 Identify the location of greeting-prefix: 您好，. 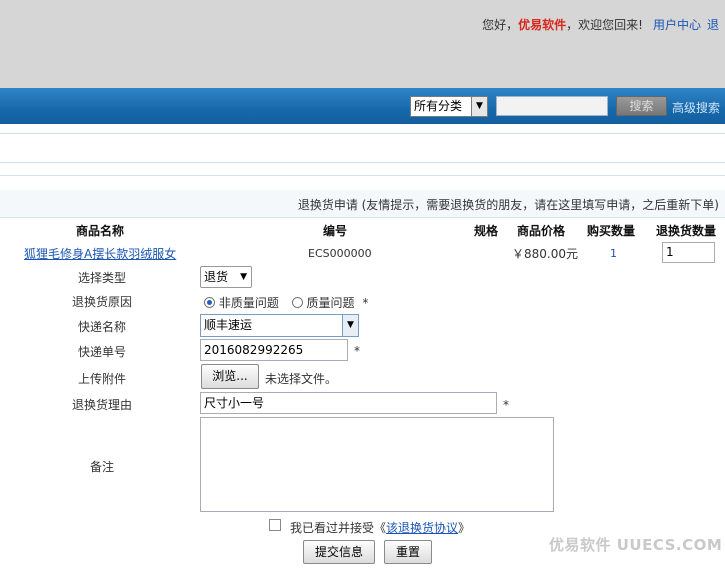
(500, 25).